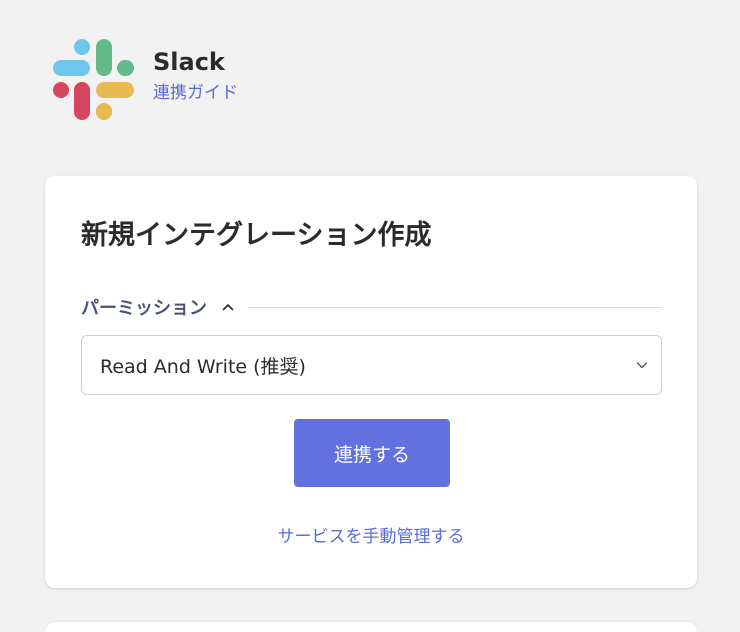 The height and width of the screenshot is (632, 740). Describe the element at coordinates (642, 365) in the screenshot. I see `chevron-down-icon` at that location.